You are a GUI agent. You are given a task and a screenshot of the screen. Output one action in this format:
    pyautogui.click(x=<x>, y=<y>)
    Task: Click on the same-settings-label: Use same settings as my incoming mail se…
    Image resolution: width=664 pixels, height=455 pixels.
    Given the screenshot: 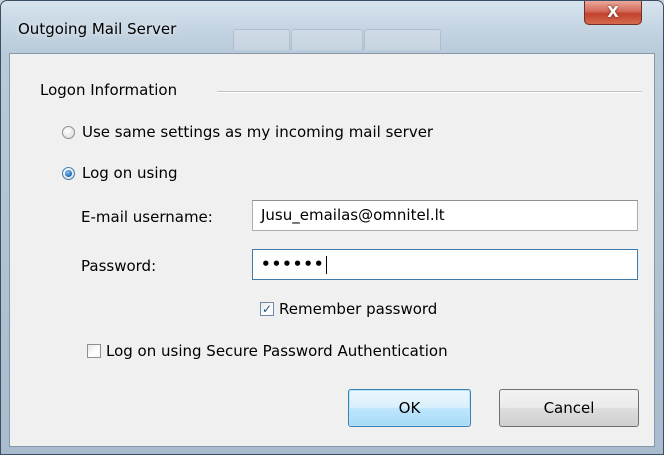 What is the action you would take?
    pyautogui.click(x=258, y=132)
    